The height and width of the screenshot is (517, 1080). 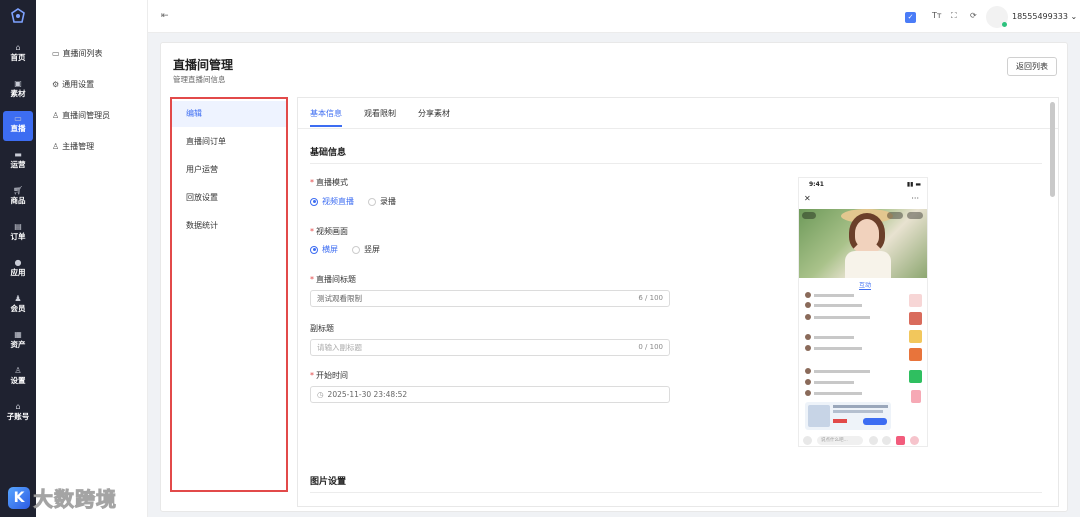 I want to click on rail-item-6: ● 应用, so click(x=18, y=270).